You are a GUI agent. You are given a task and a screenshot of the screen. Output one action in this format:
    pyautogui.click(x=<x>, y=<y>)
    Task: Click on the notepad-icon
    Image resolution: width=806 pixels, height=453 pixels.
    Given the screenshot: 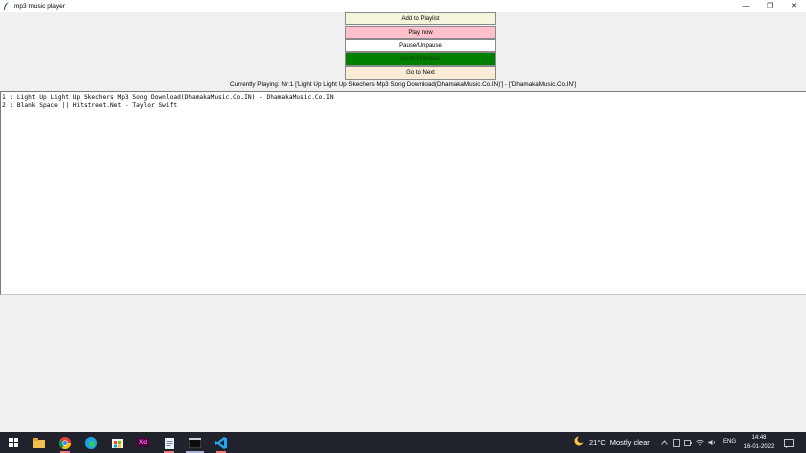 What is the action you would take?
    pyautogui.click(x=169, y=442)
    